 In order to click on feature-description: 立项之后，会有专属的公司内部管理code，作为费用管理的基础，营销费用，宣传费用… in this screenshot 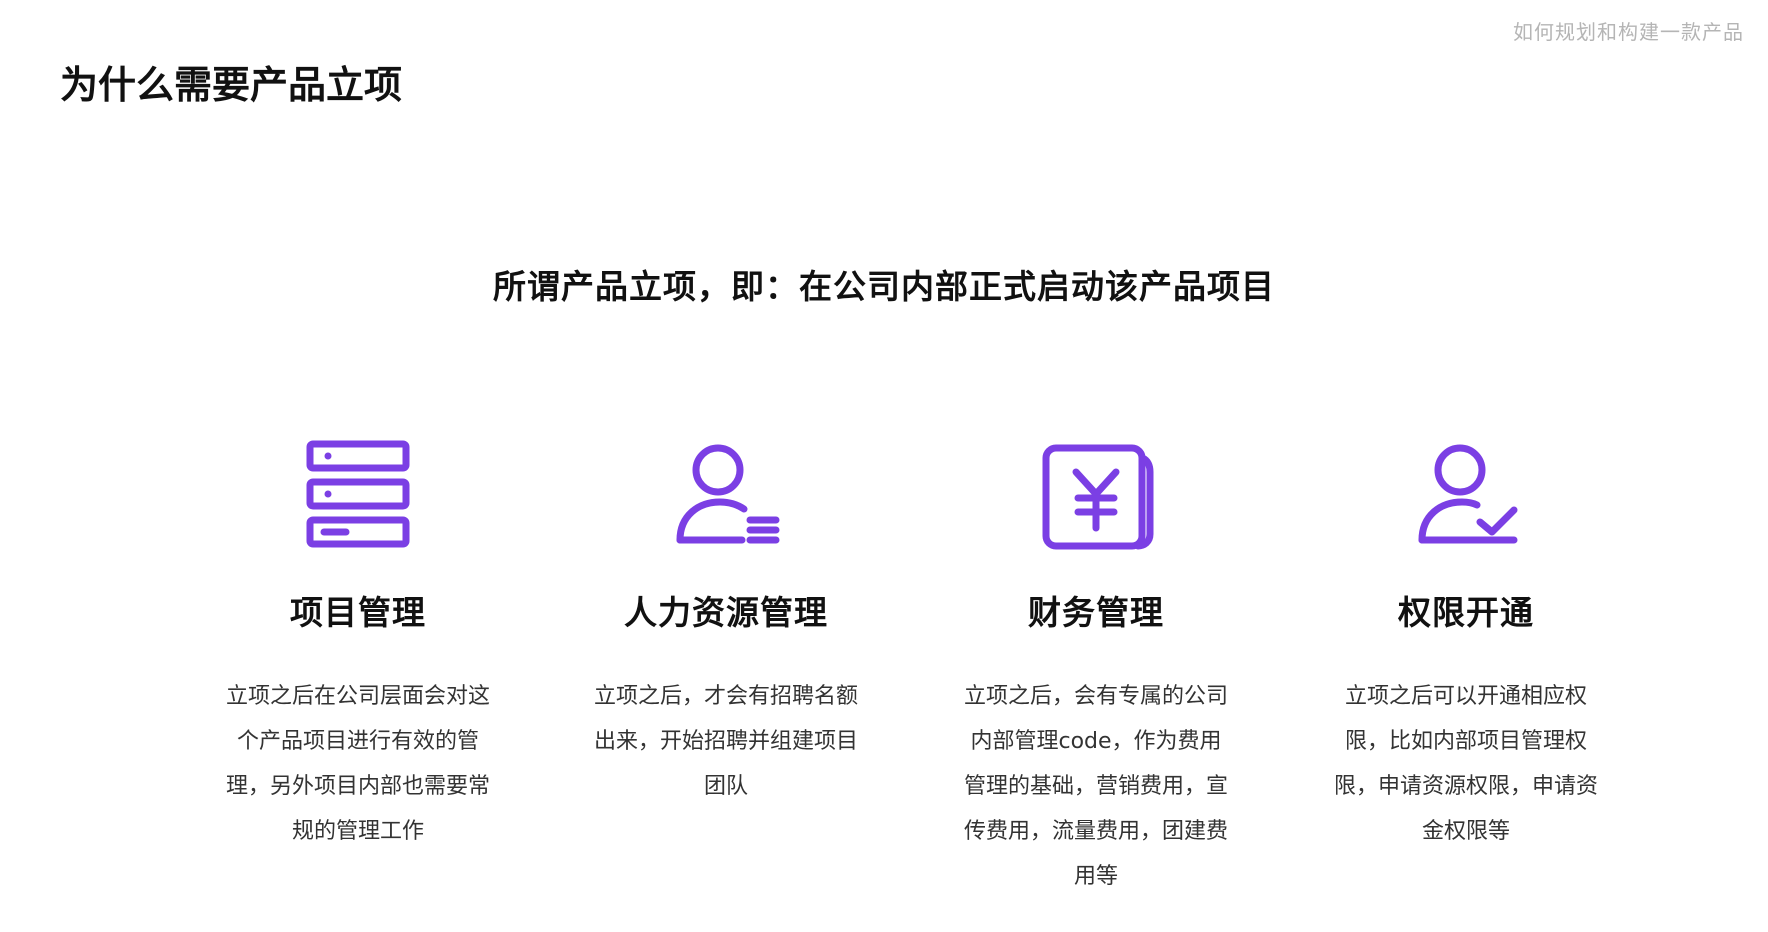, I will do `click(1096, 786)`.